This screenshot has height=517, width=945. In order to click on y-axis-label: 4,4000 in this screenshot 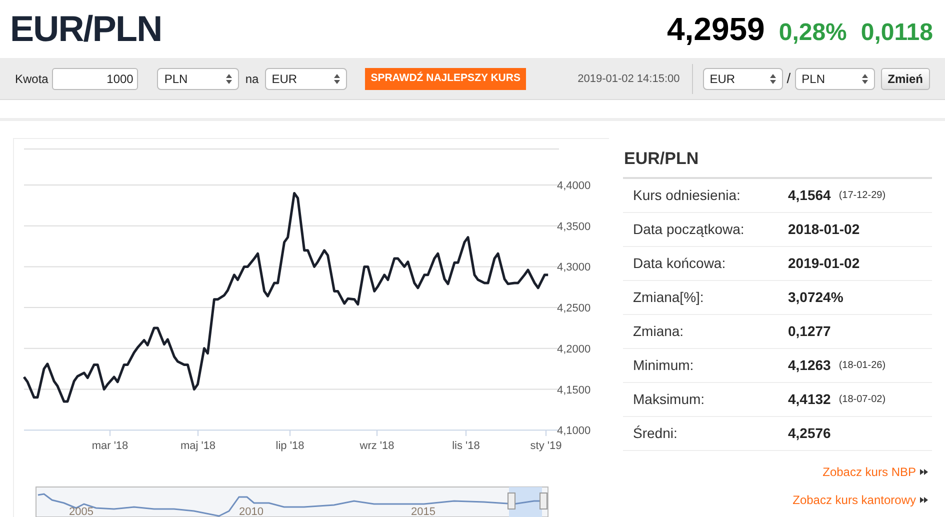, I will do `click(574, 186)`.